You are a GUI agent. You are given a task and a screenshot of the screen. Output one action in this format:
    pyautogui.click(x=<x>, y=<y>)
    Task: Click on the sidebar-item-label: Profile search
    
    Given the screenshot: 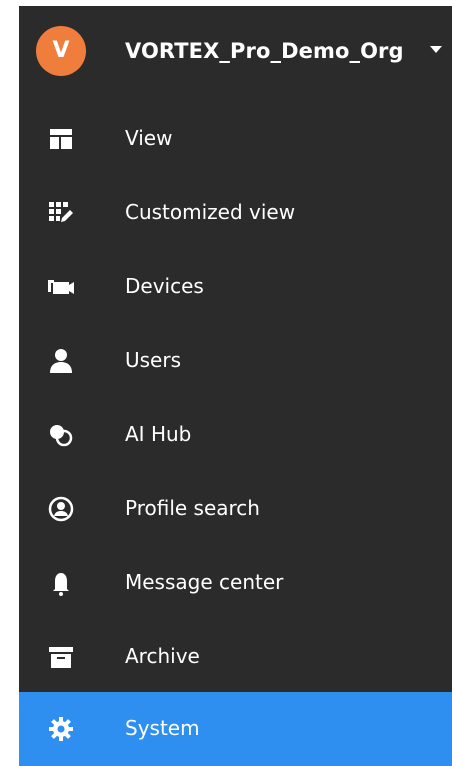 What is the action you would take?
    pyautogui.click(x=192, y=508)
    